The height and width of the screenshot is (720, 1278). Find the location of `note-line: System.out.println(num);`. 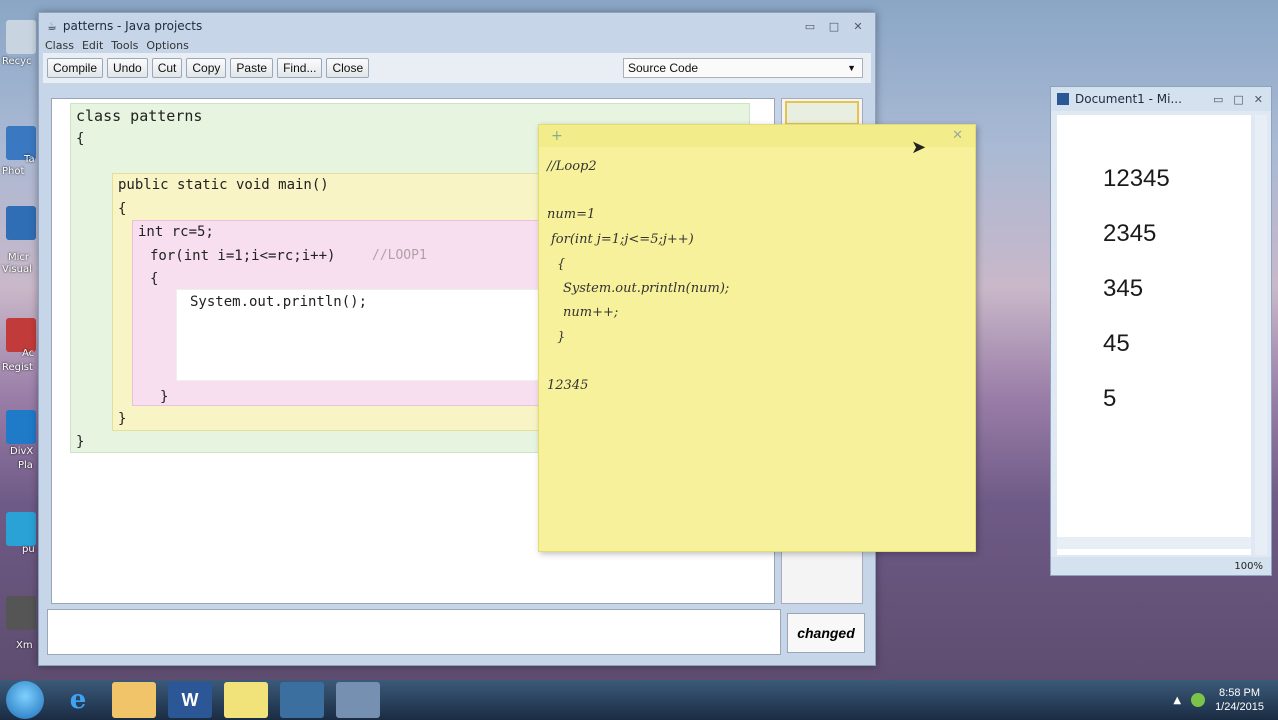

note-line: System.out.println(num); is located at coordinates (646, 288).